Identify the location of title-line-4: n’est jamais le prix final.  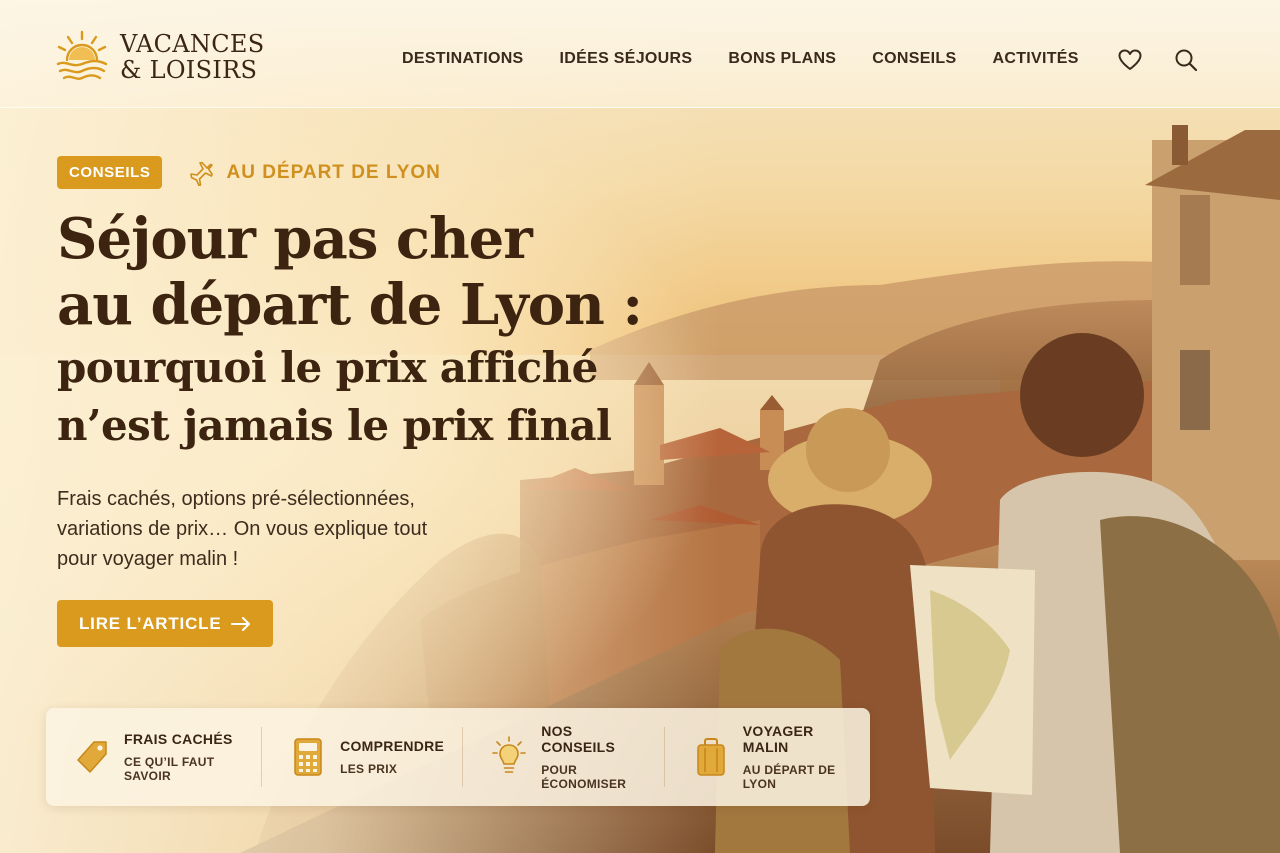
(334, 425).